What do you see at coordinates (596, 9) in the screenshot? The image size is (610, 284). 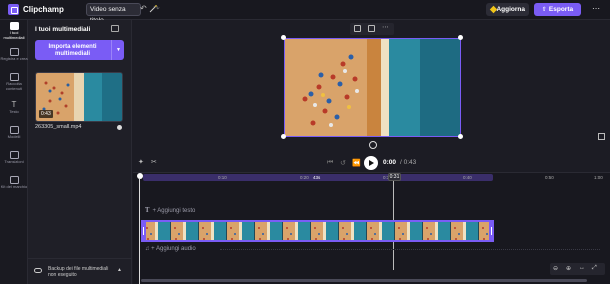 I see `more-options-button: ⋯` at bounding box center [596, 9].